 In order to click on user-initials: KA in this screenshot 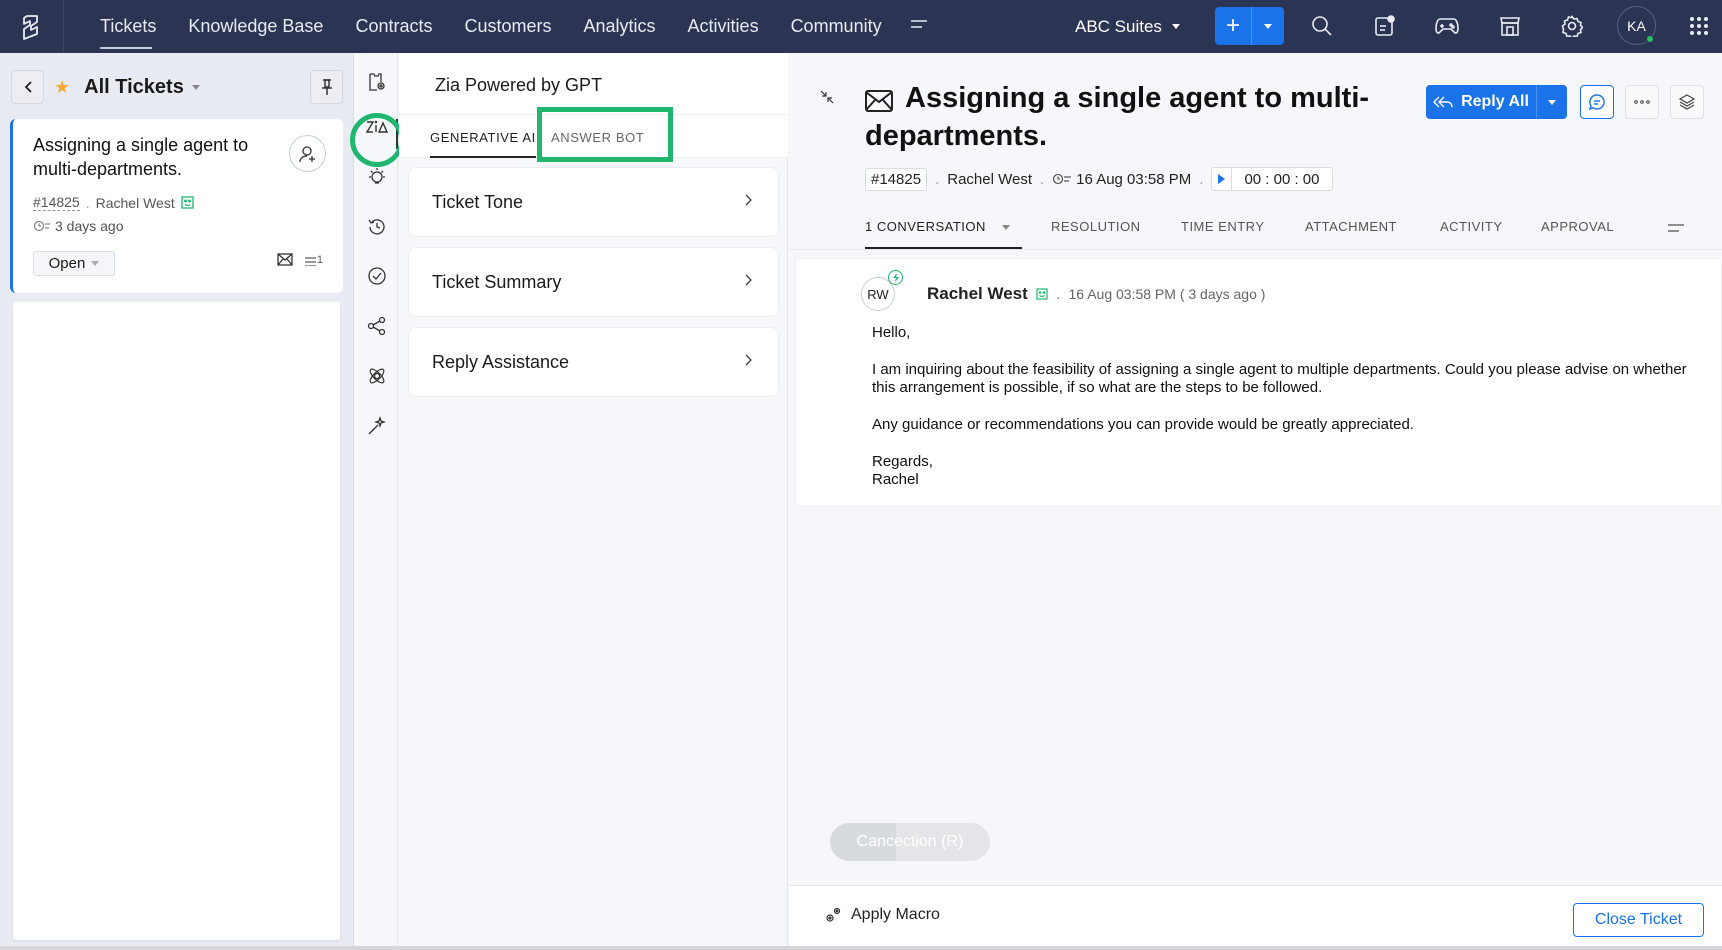, I will do `click(1636, 25)`.